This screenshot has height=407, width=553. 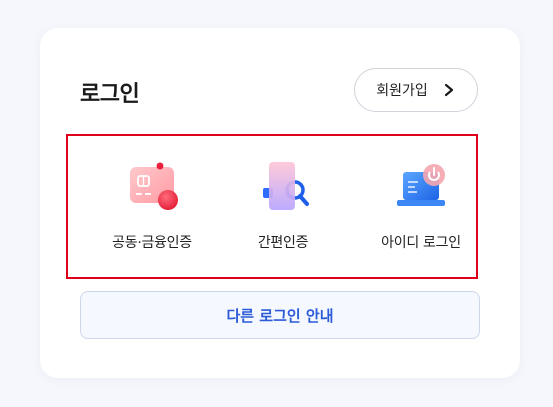 What do you see at coordinates (283, 212) in the screenshot?
I see `login-option-simple-auth: 간편인증` at bounding box center [283, 212].